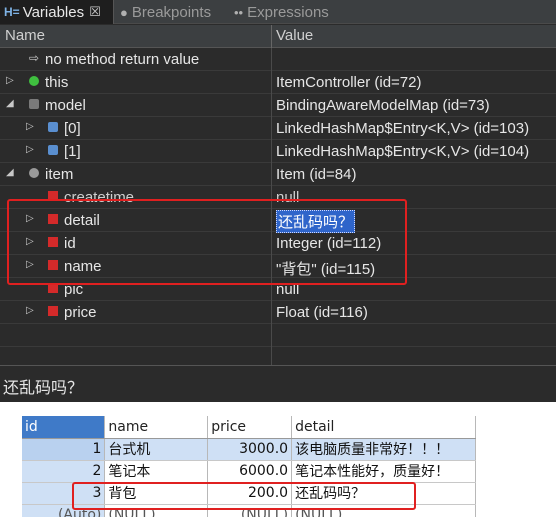 This screenshot has height=517, width=556. Describe the element at coordinates (403, 151) in the screenshot. I see `variable-value: LinkedHashMap$Entry<K,V> (id=104)` at that location.